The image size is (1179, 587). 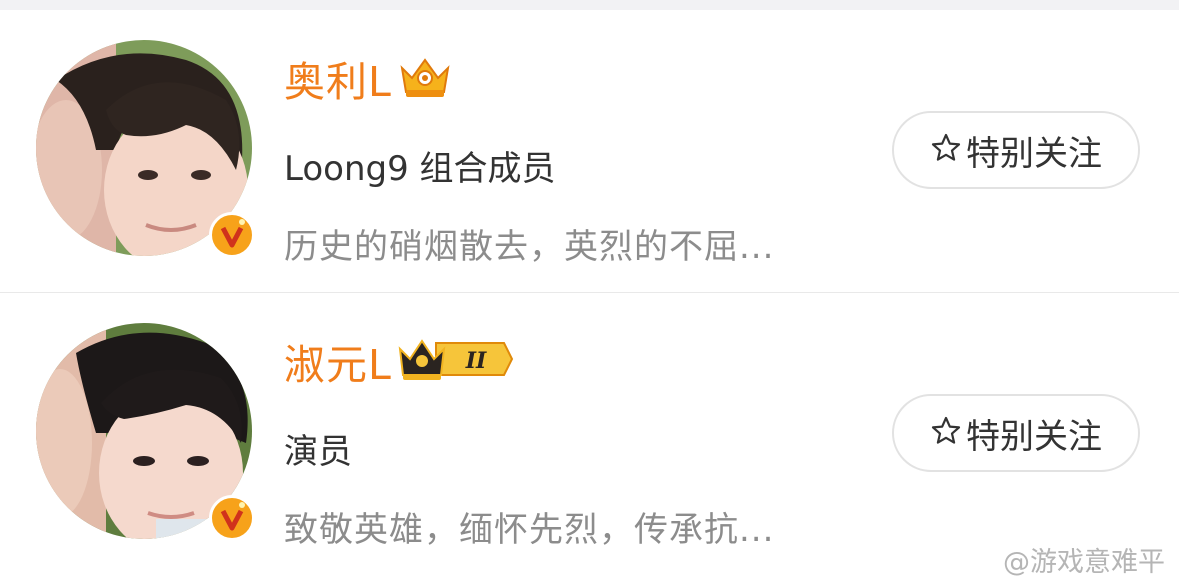 I want to click on name-row: 奥利L, so click(x=369, y=78).